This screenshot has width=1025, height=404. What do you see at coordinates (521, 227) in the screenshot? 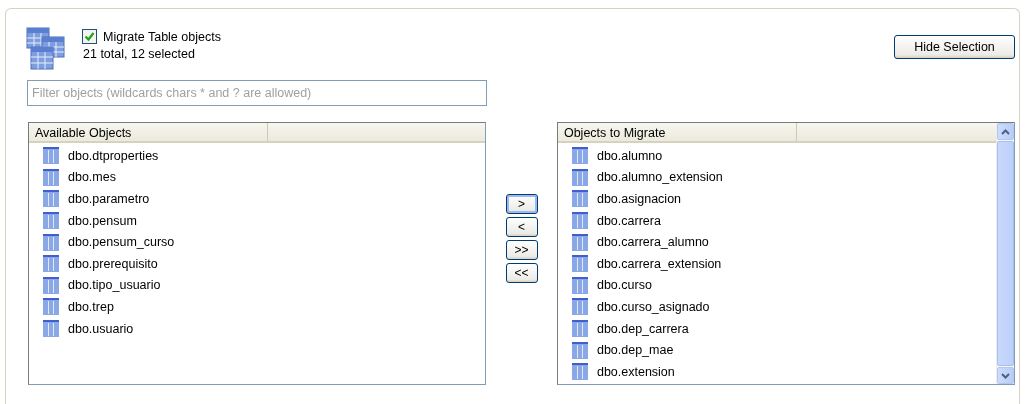
I see `move-button: <` at bounding box center [521, 227].